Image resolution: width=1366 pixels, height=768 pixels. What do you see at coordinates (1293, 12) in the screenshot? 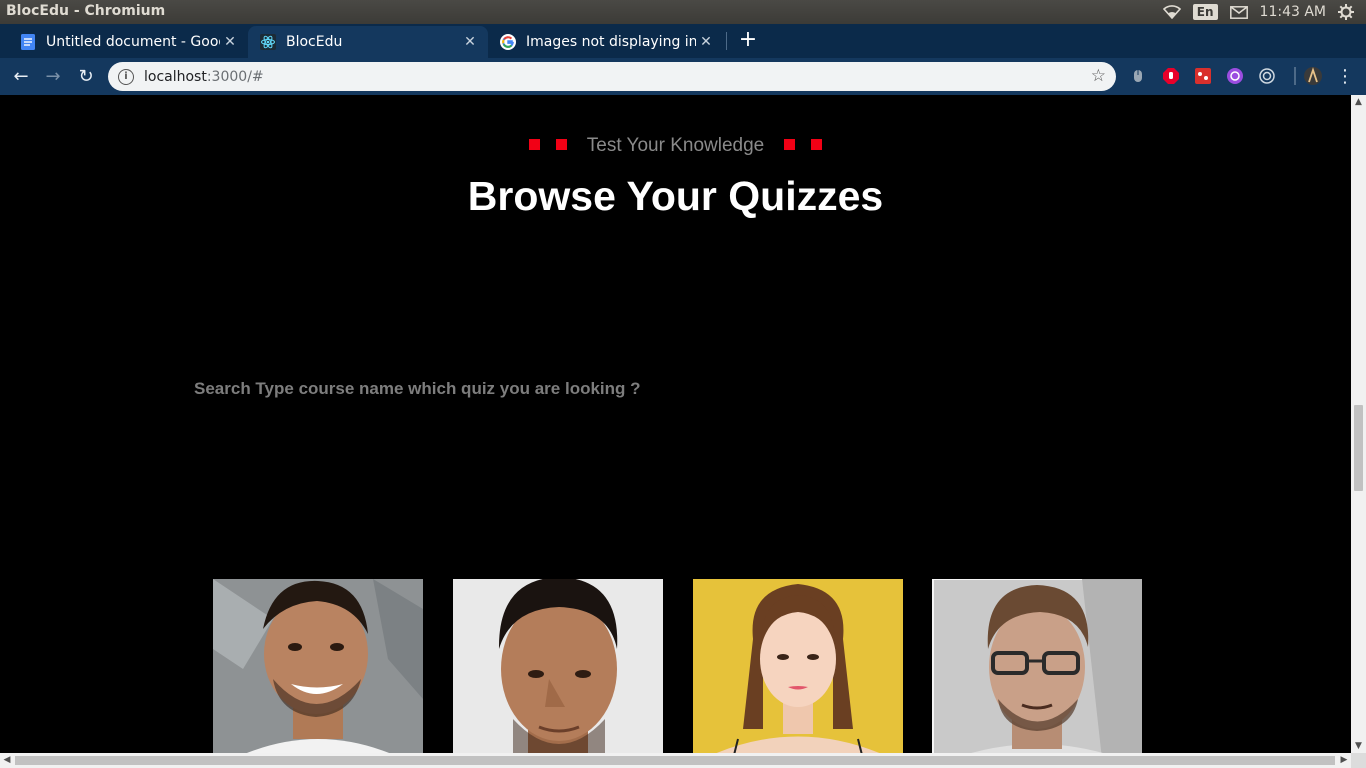
I see `clock: 11:43 AM` at bounding box center [1293, 12].